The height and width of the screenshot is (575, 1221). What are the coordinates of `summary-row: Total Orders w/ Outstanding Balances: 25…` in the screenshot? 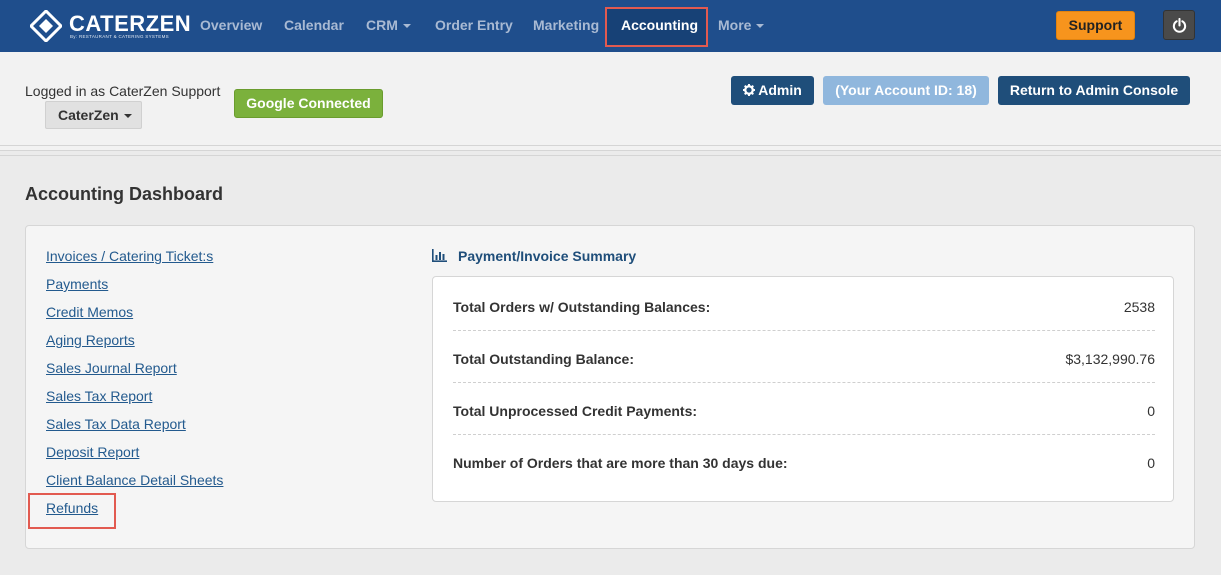 It's located at (804, 305).